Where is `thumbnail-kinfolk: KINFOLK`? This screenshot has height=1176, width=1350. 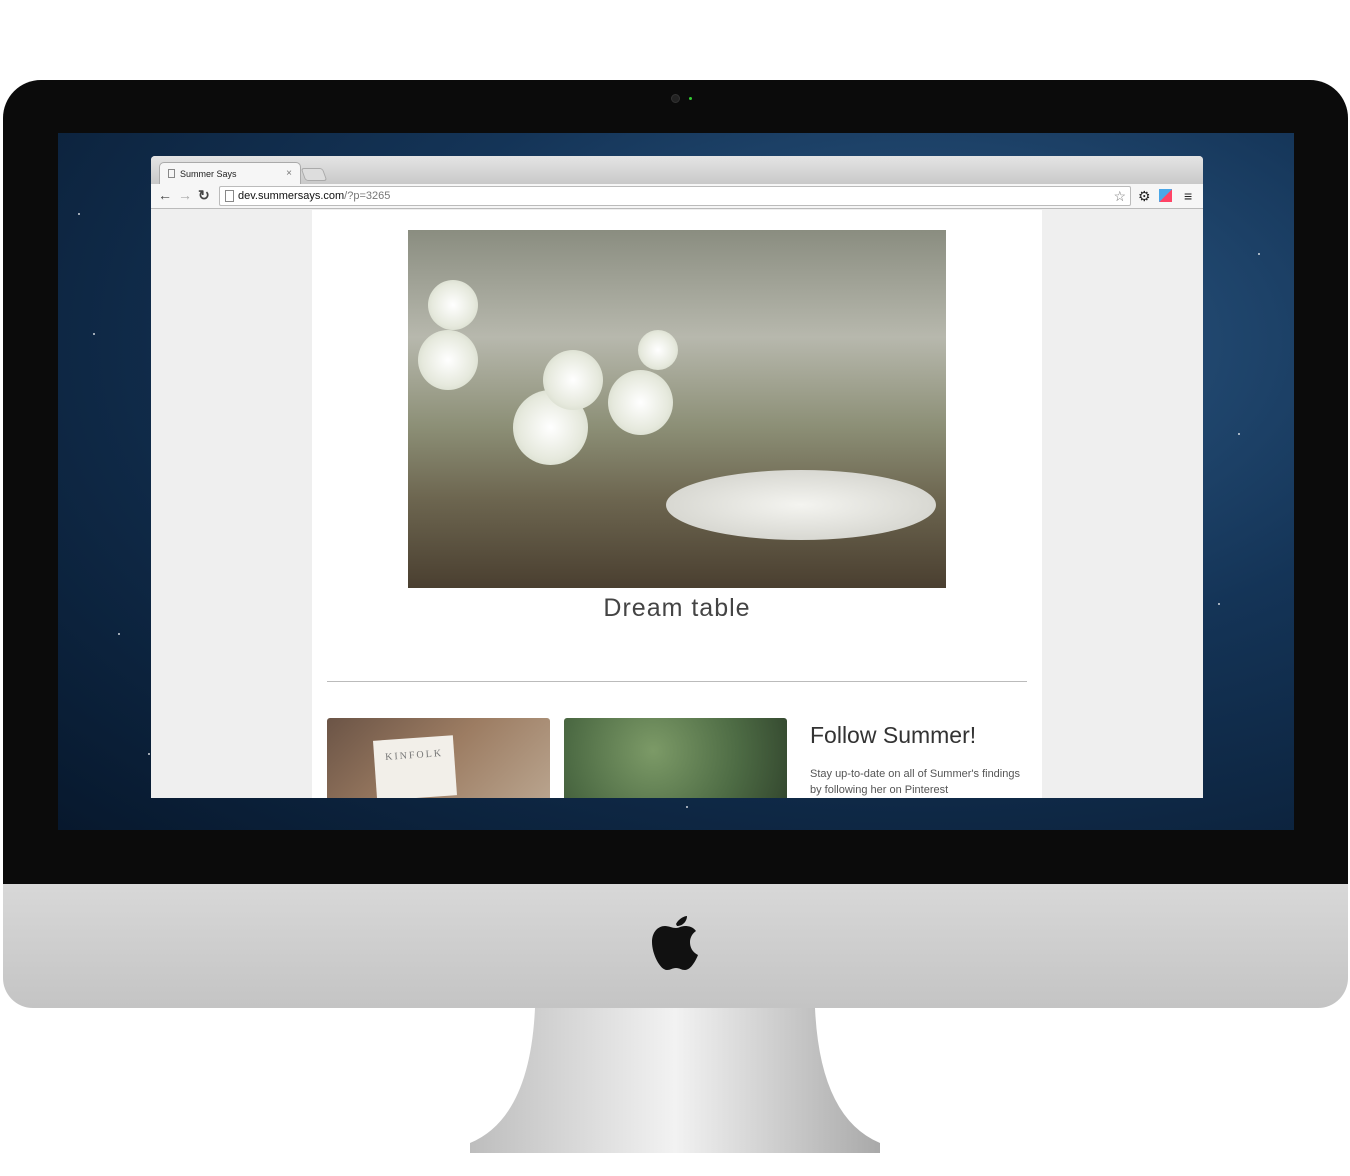 thumbnail-kinfolk: KINFOLK is located at coordinates (438, 758).